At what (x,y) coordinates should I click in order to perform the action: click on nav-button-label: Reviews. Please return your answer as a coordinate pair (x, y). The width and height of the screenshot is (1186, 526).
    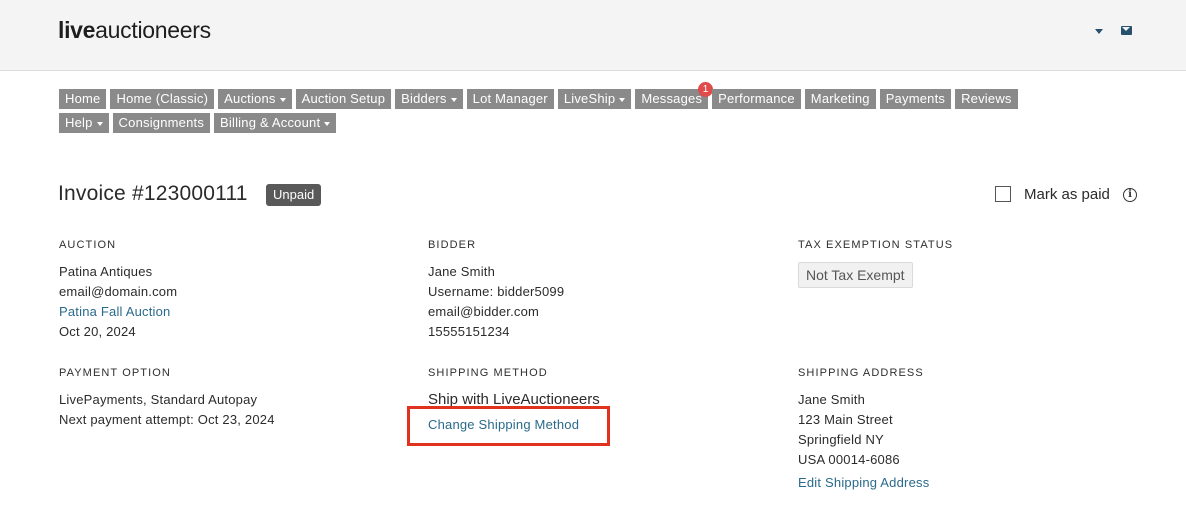
    Looking at the image, I should click on (986, 98).